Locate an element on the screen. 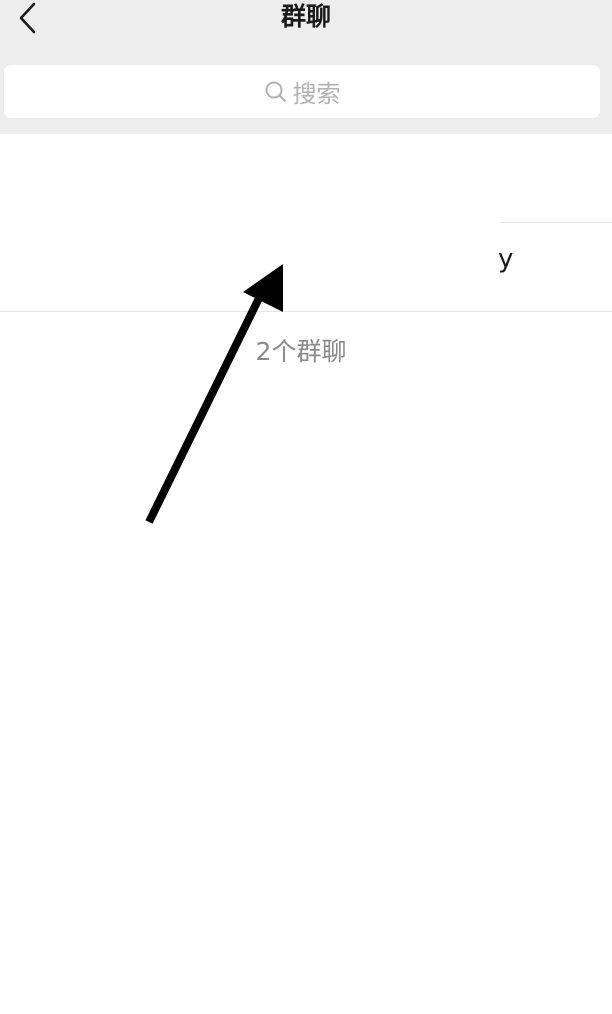 The height and width of the screenshot is (1014, 612). search-input: 搜索 is located at coordinates (302, 91).